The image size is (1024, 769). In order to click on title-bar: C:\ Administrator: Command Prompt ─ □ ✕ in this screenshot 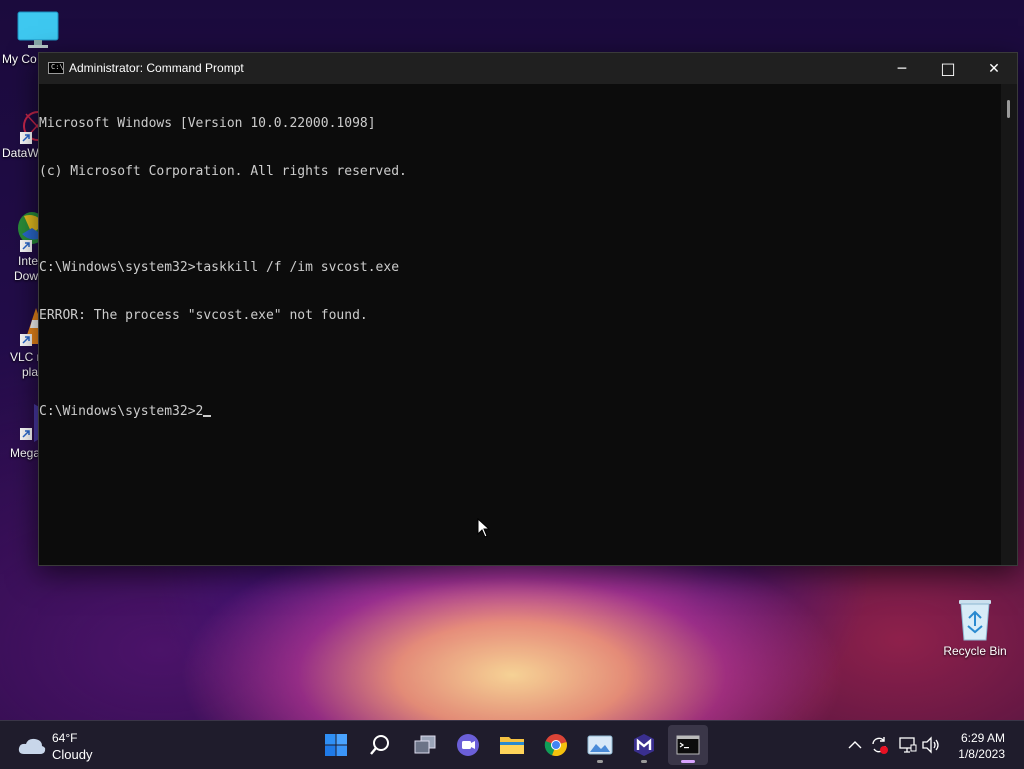, I will do `click(528, 68)`.